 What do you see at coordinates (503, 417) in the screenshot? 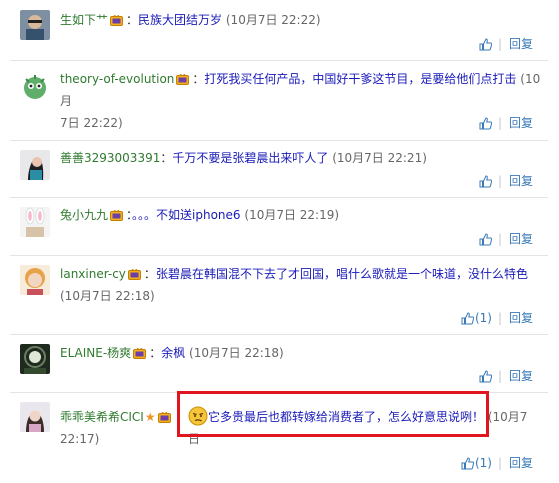
I see `timestamp: (10月` at bounding box center [503, 417].